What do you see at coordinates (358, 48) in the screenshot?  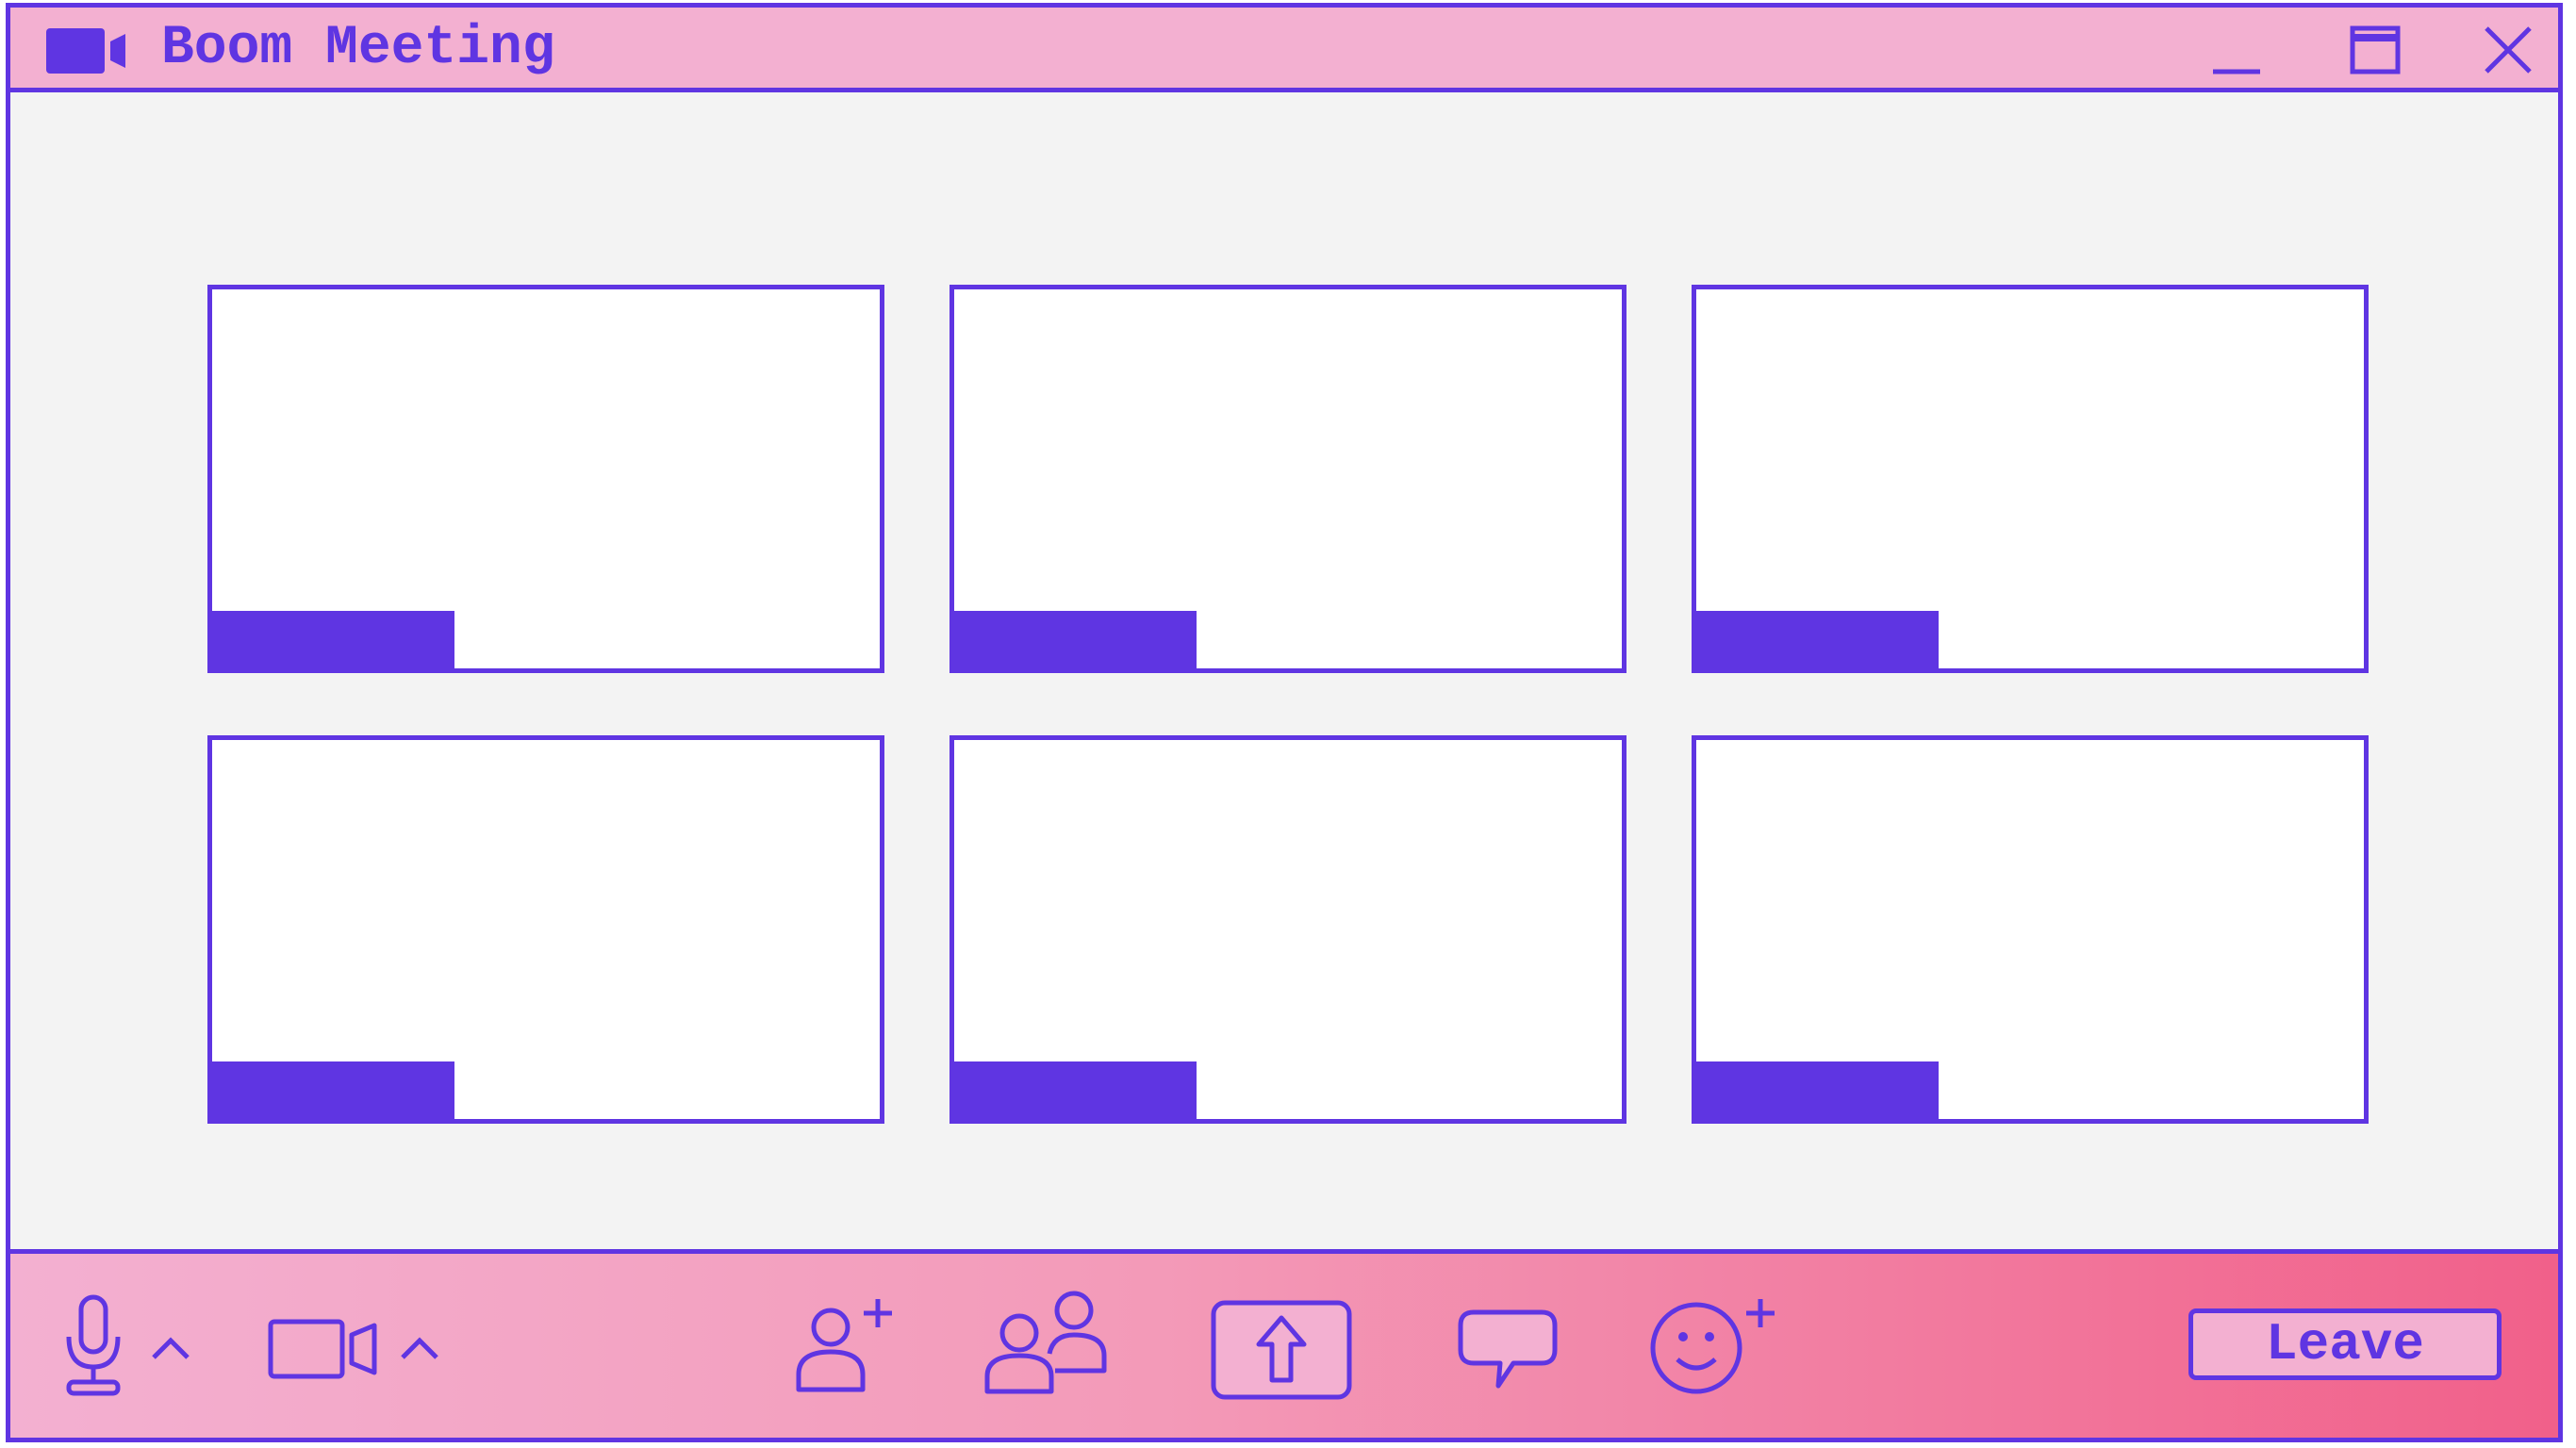 I see `window-title: Boom Meeting` at bounding box center [358, 48].